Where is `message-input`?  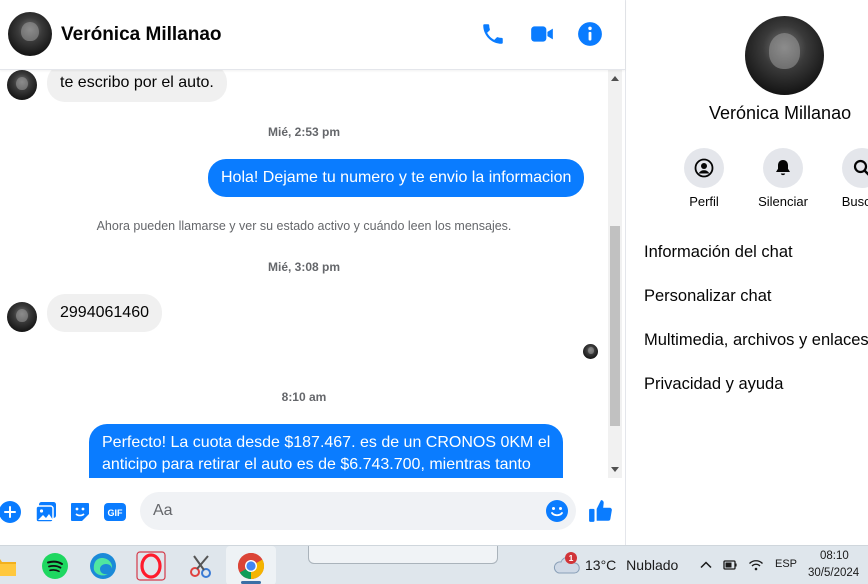 message-input is located at coordinates (358, 511).